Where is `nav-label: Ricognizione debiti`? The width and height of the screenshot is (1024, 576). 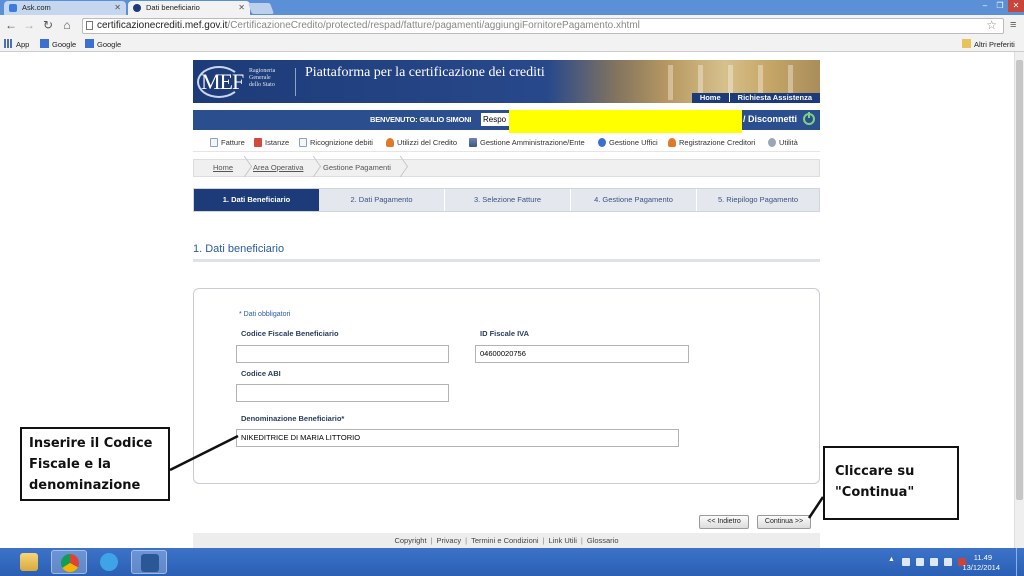 nav-label: Ricognizione debiti is located at coordinates (341, 142).